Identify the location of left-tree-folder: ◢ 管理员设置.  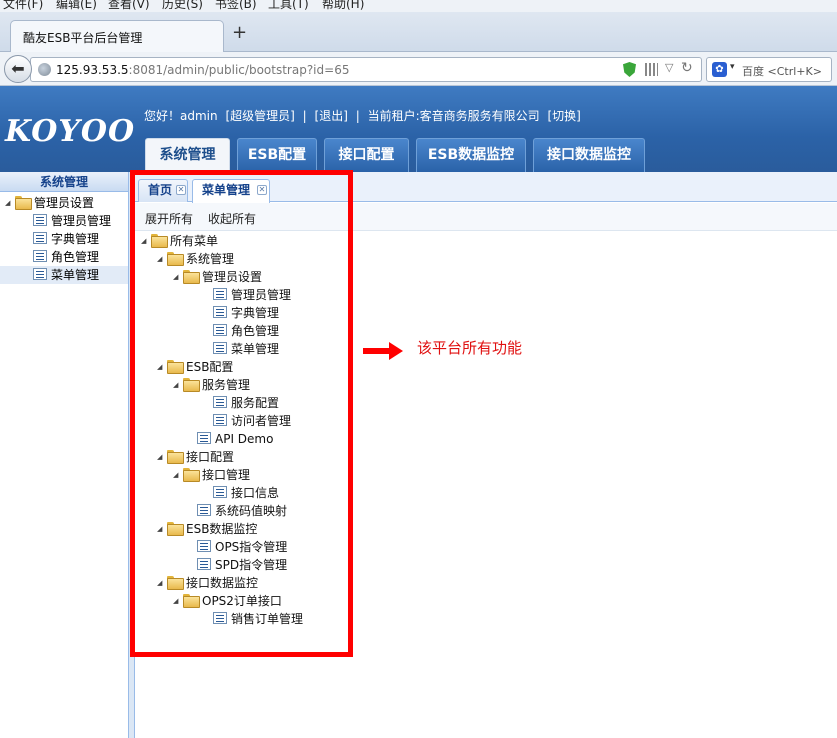
(67, 203).